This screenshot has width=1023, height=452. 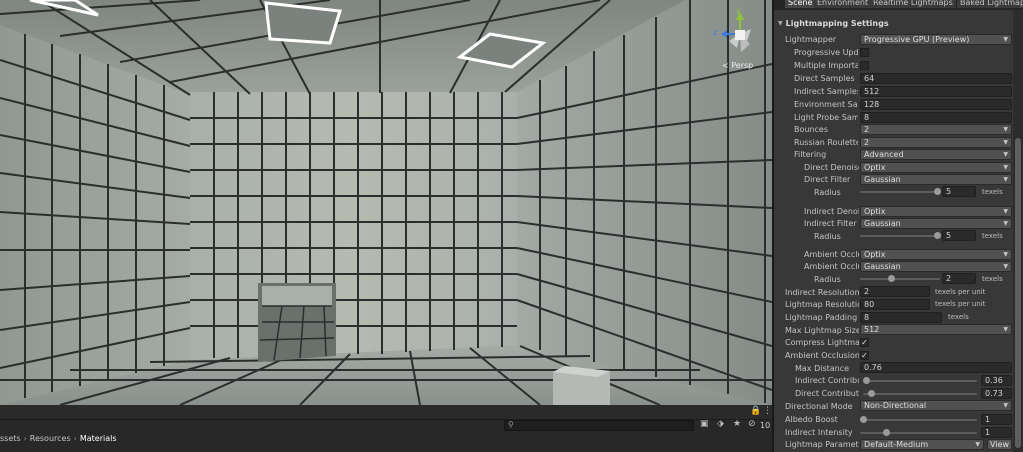 I want to click on ao-radius-unit: texels, so click(x=992, y=279).